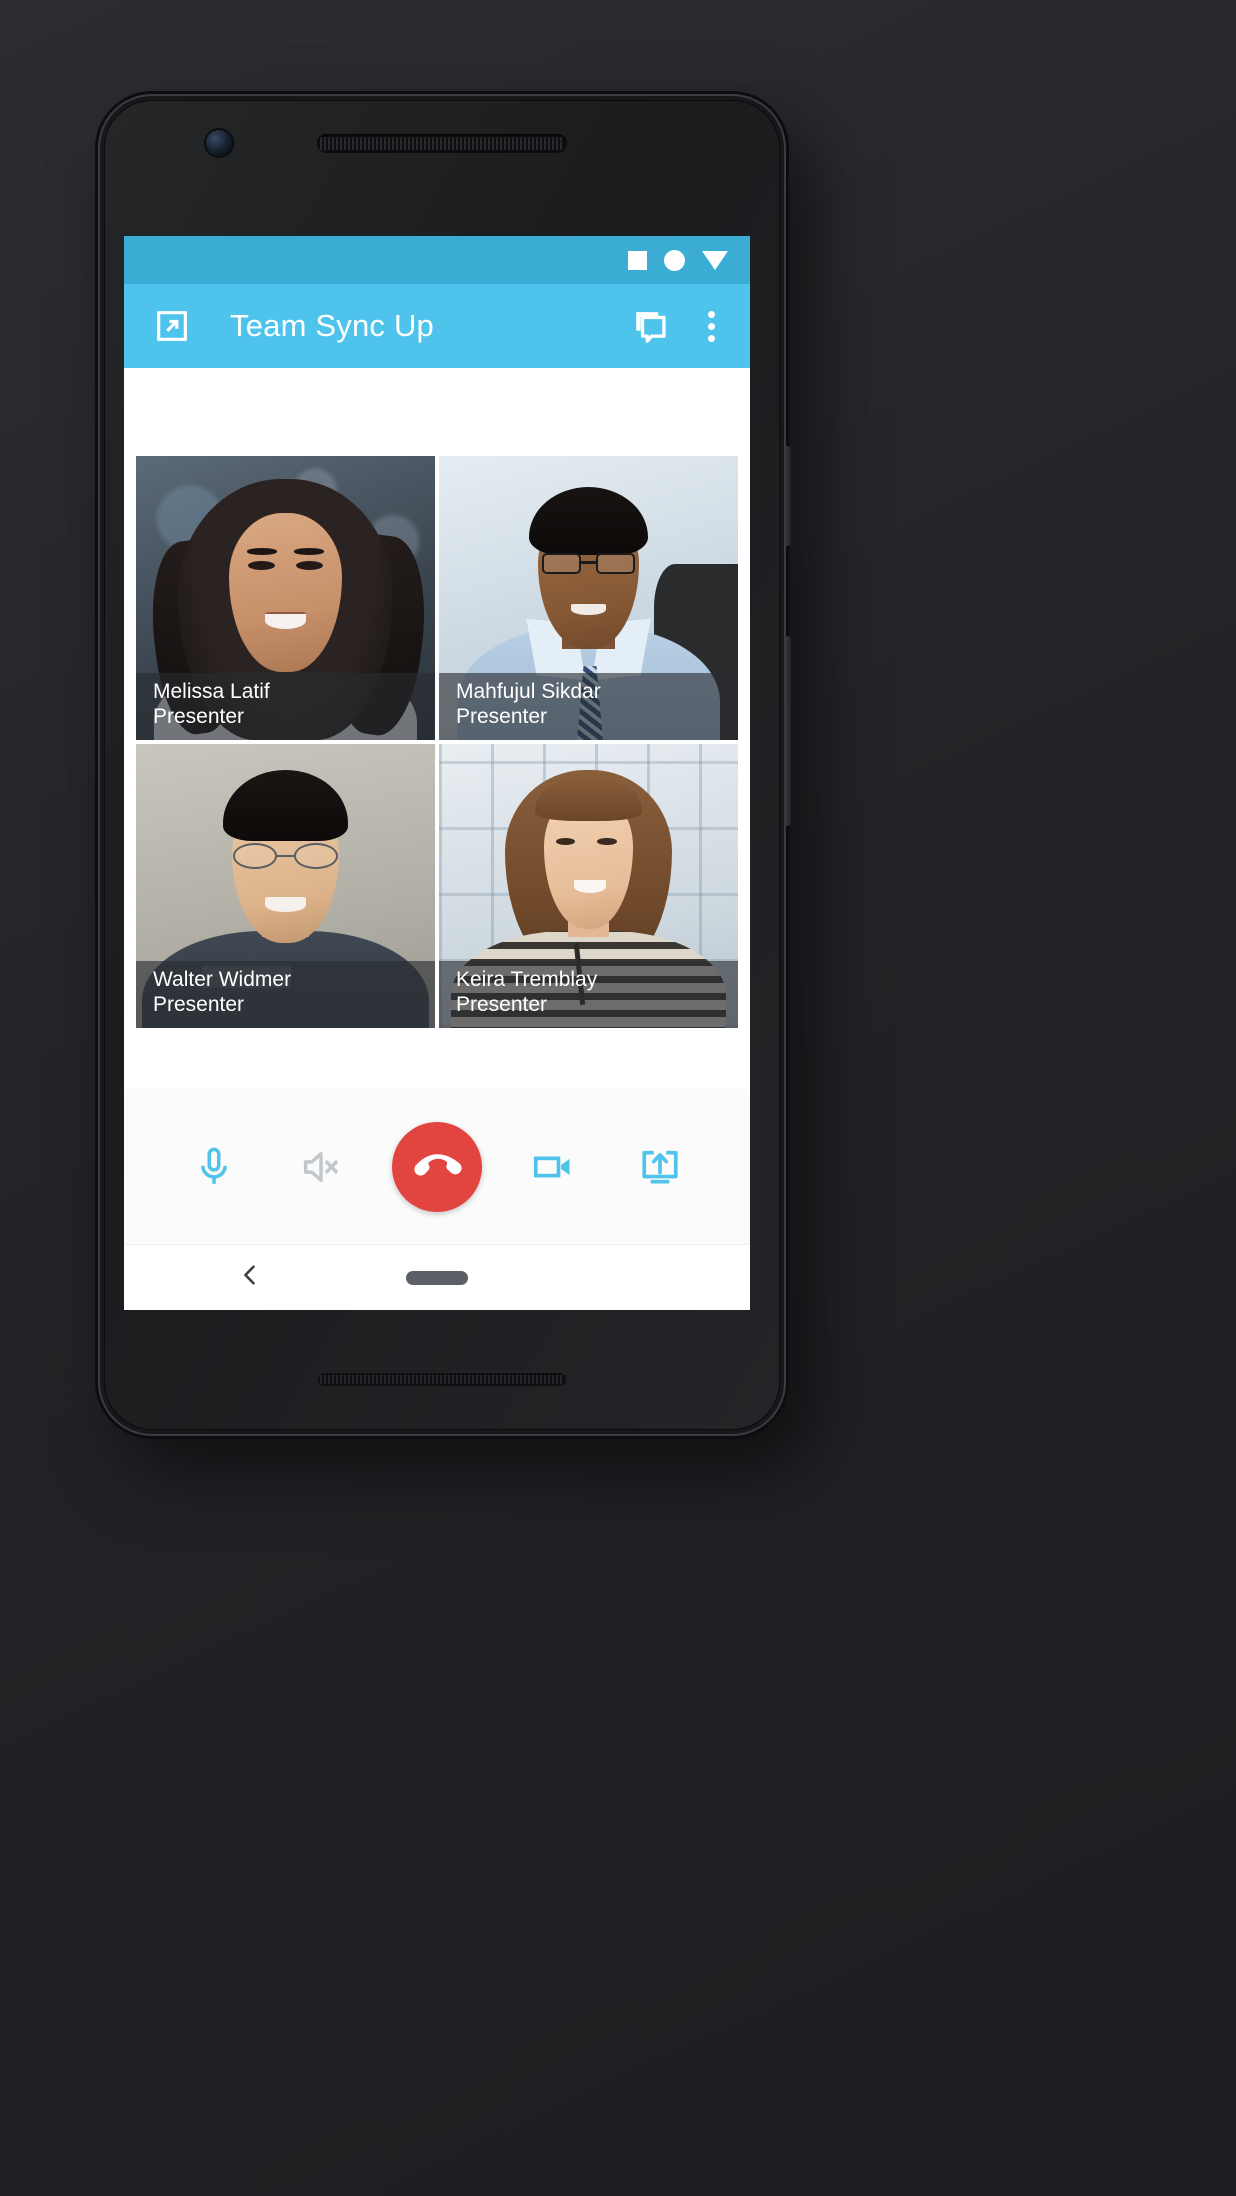 The height and width of the screenshot is (2196, 1236). Describe the element at coordinates (787, 731) in the screenshot. I see `volume-button` at that location.